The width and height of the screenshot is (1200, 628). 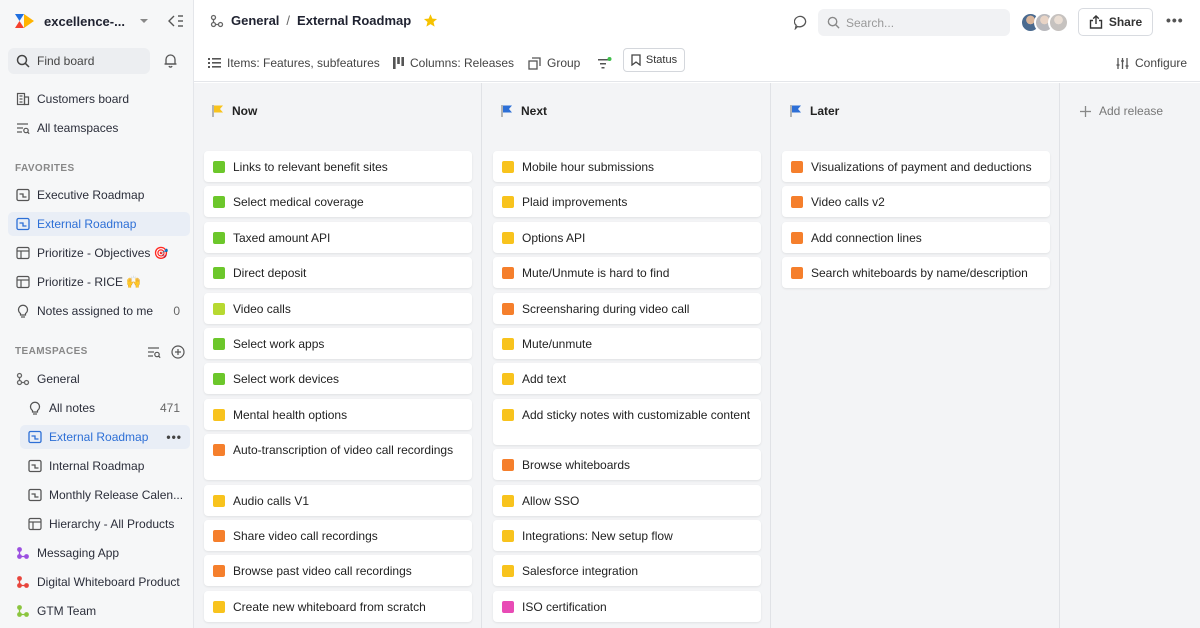 I want to click on feature-card: Options API, so click(x=627, y=237).